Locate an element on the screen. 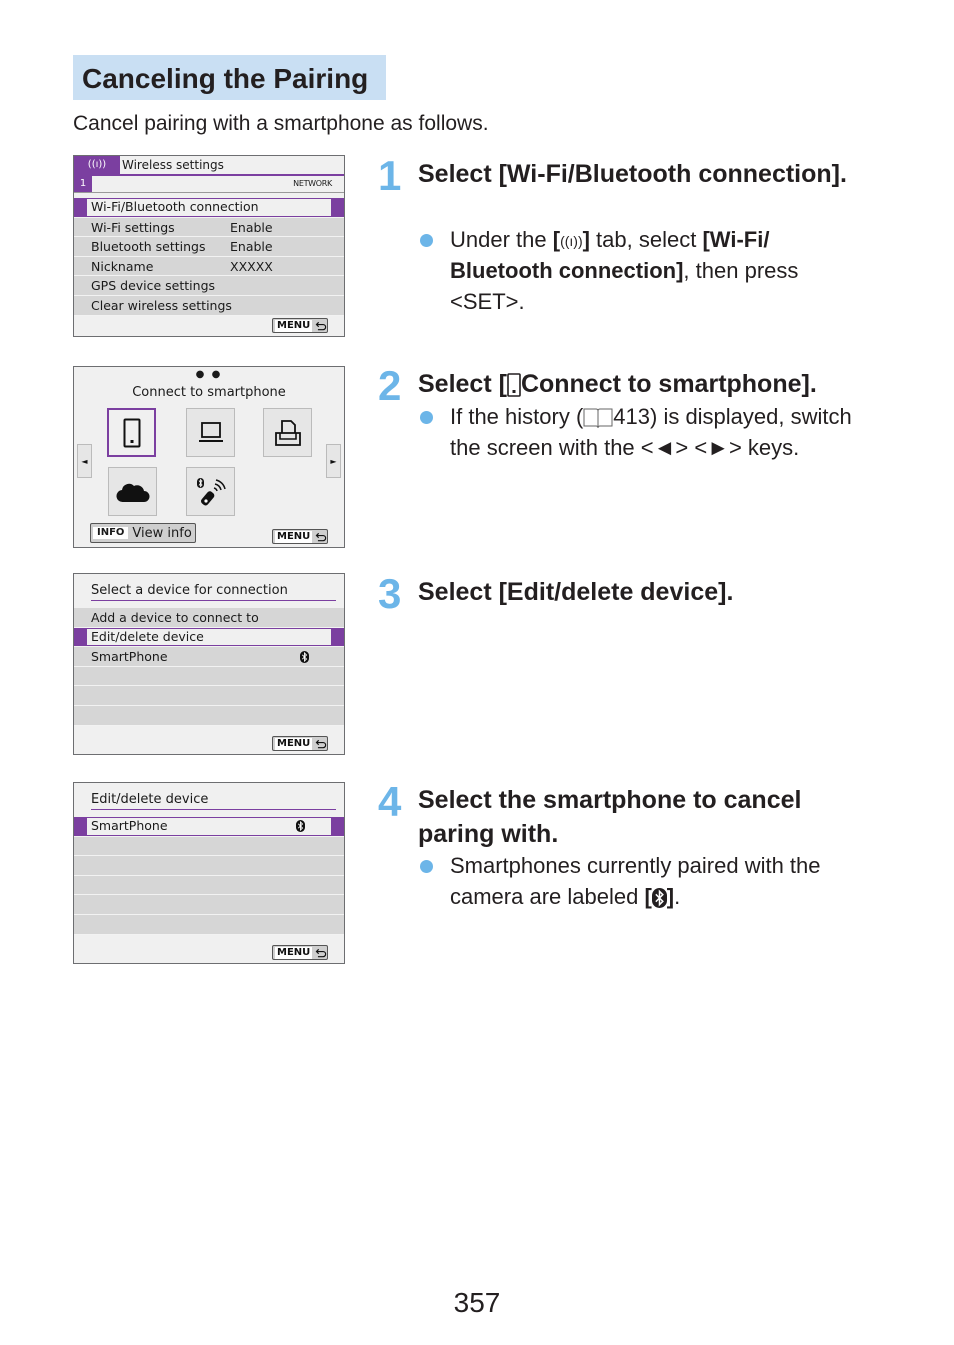  tile-bluetooth-remote is located at coordinates (210, 491).